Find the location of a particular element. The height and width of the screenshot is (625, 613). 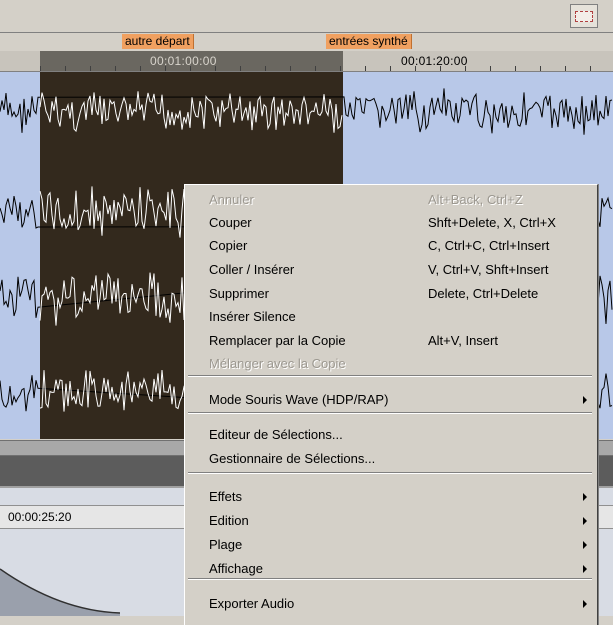

toolbar is located at coordinates (306, 16).